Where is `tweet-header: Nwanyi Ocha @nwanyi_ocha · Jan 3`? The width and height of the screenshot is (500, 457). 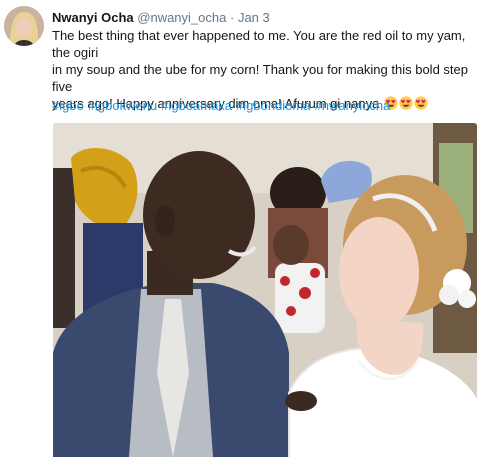 tweet-header: Nwanyi Ocha @nwanyi_ocha · Jan 3 is located at coordinates (161, 18).